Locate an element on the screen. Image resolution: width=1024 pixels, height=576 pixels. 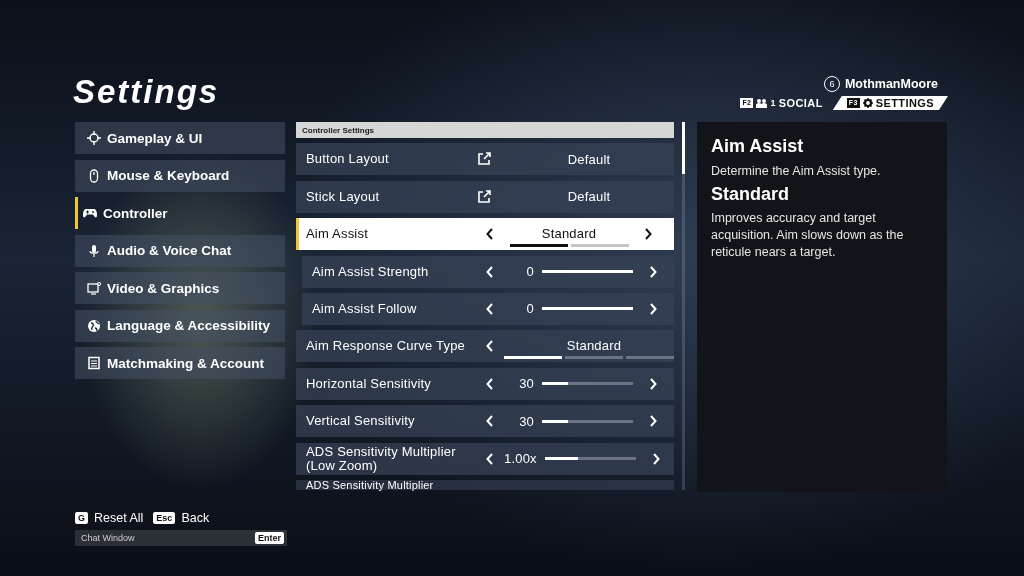
description-title: Aim Assist is located at coordinates (758, 146).